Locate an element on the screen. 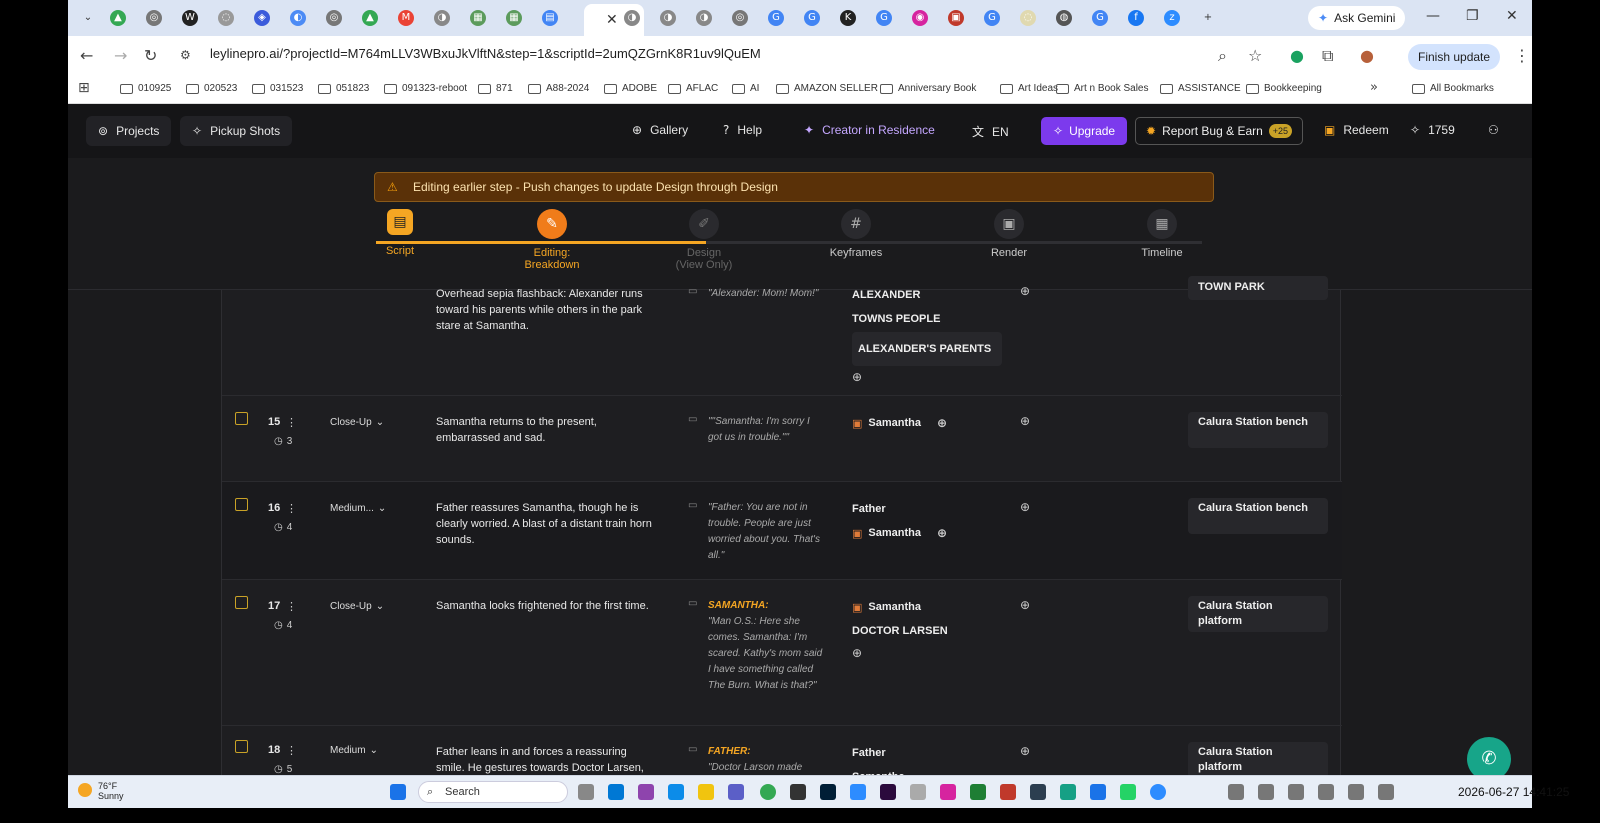 The width and height of the screenshot is (1600, 823). whatsapp-icon is located at coordinates (1128, 792).